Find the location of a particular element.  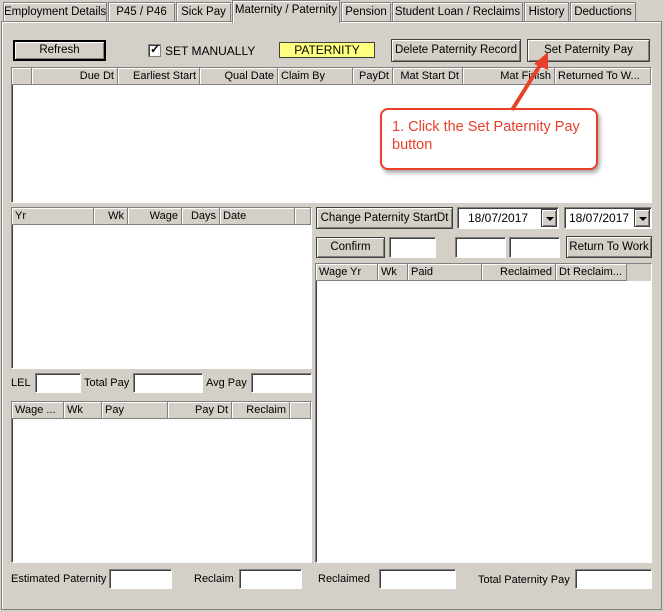

set-manually-label: SET MANUALLY is located at coordinates (210, 51).